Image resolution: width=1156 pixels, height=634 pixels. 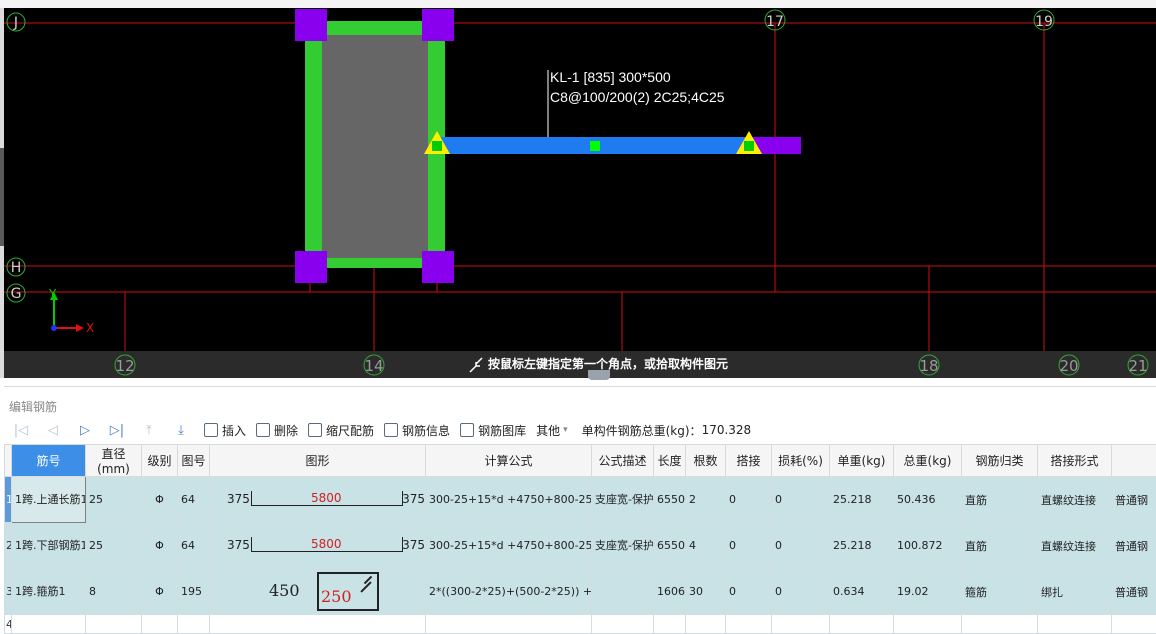 What do you see at coordinates (1075, 461) in the screenshot?
I see `col-header-lap-form: 搭接形式` at bounding box center [1075, 461].